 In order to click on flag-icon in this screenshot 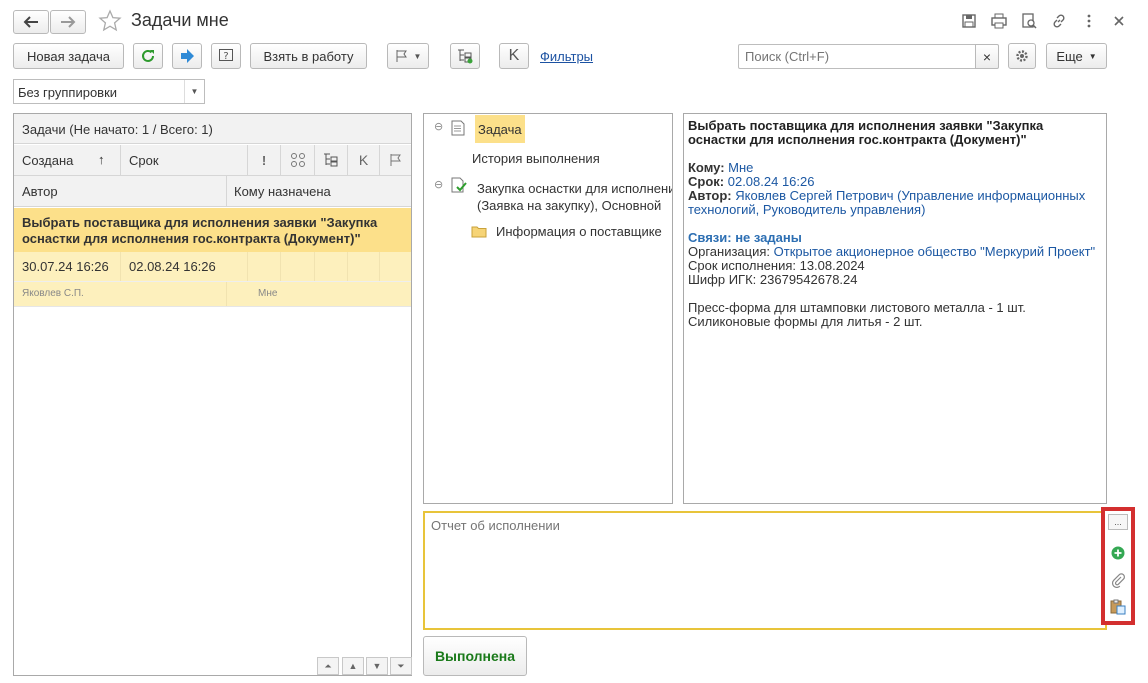, I will do `click(401, 56)`.